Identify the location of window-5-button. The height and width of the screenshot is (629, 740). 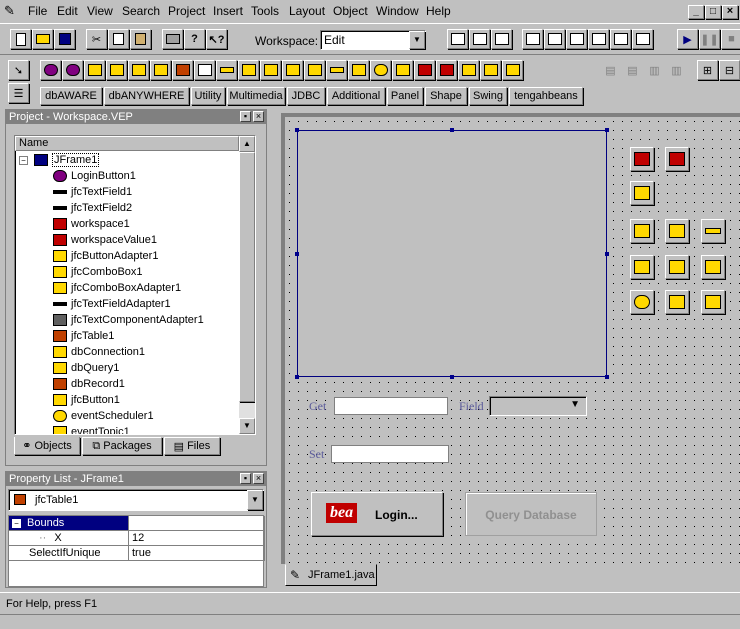
(620, 39).